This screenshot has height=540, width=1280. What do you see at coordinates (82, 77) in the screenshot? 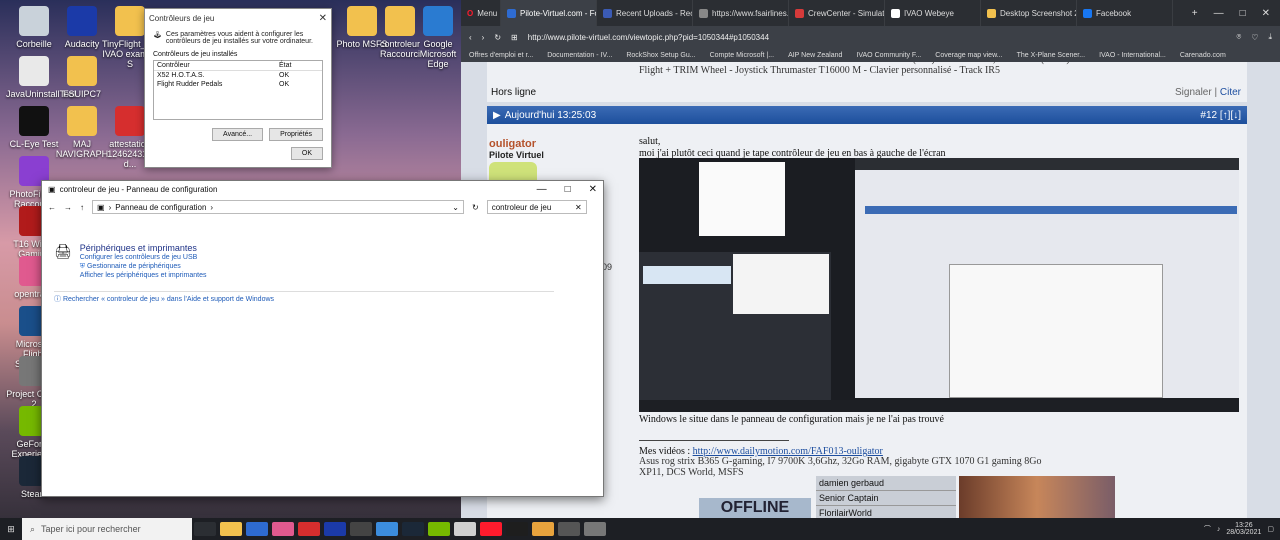
I see `desktop-icon: FSUIPC7` at bounding box center [82, 77].